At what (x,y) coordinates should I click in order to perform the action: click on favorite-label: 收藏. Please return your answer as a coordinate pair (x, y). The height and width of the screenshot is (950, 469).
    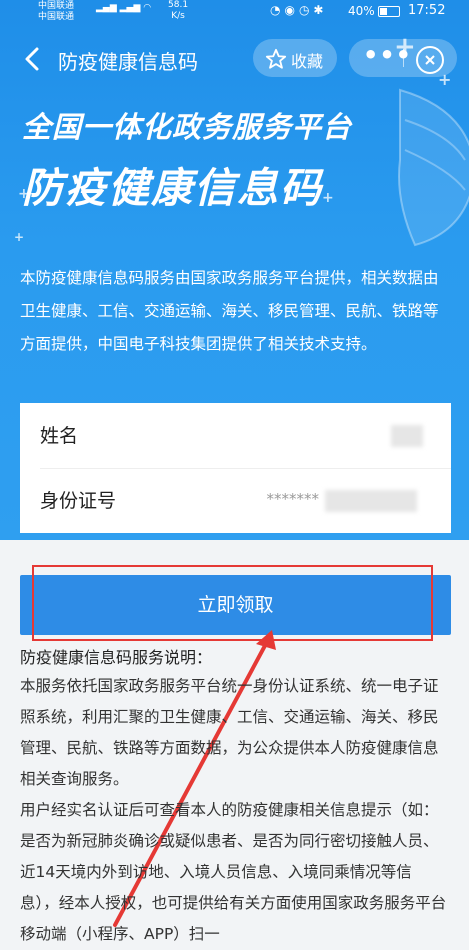
    Looking at the image, I should click on (307, 61).